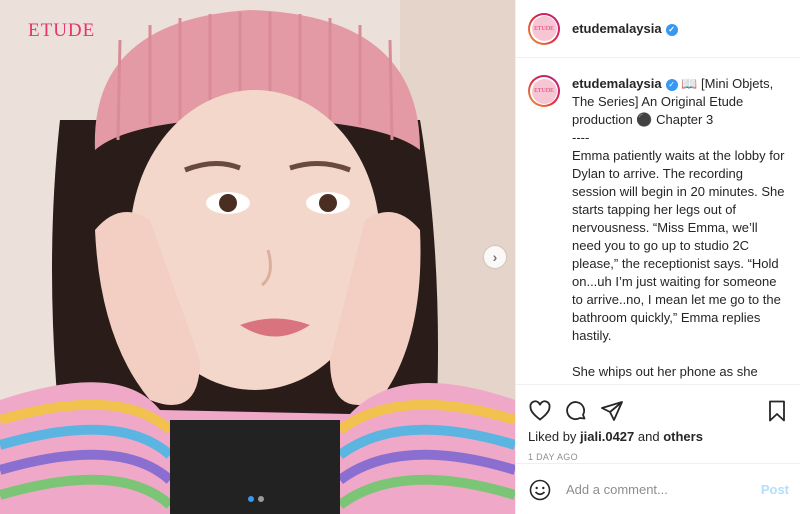  What do you see at coordinates (552, 436) in the screenshot?
I see `likes-prefix: Liked by` at bounding box center [552, 436].